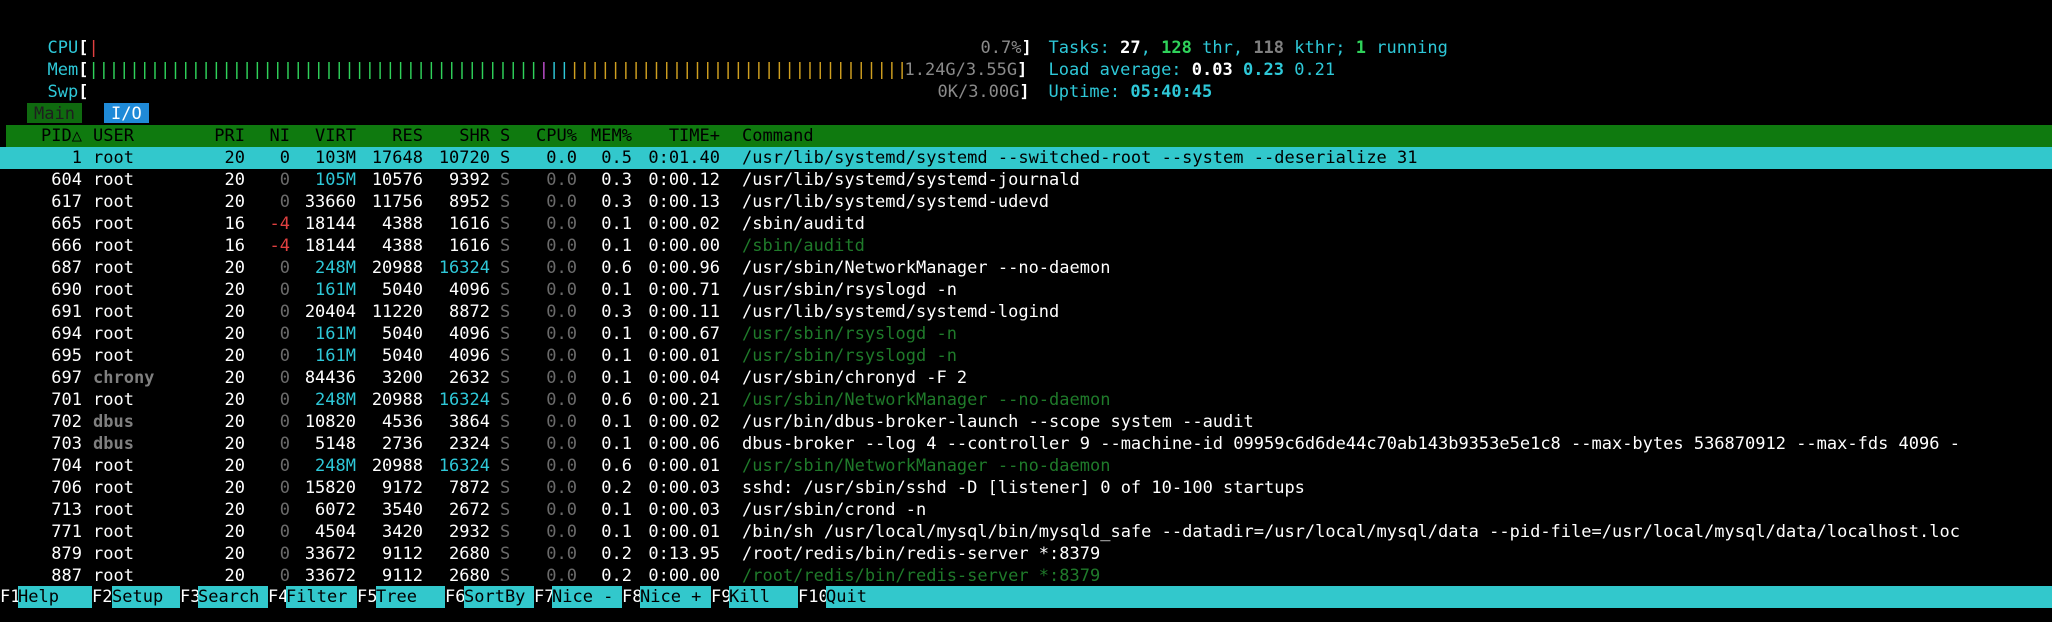 The width and height of the screenshot is (2052, 622). Describe the element at coordinates (330, 202) in the screenshot. I see `process-virt: 33660` at that location.